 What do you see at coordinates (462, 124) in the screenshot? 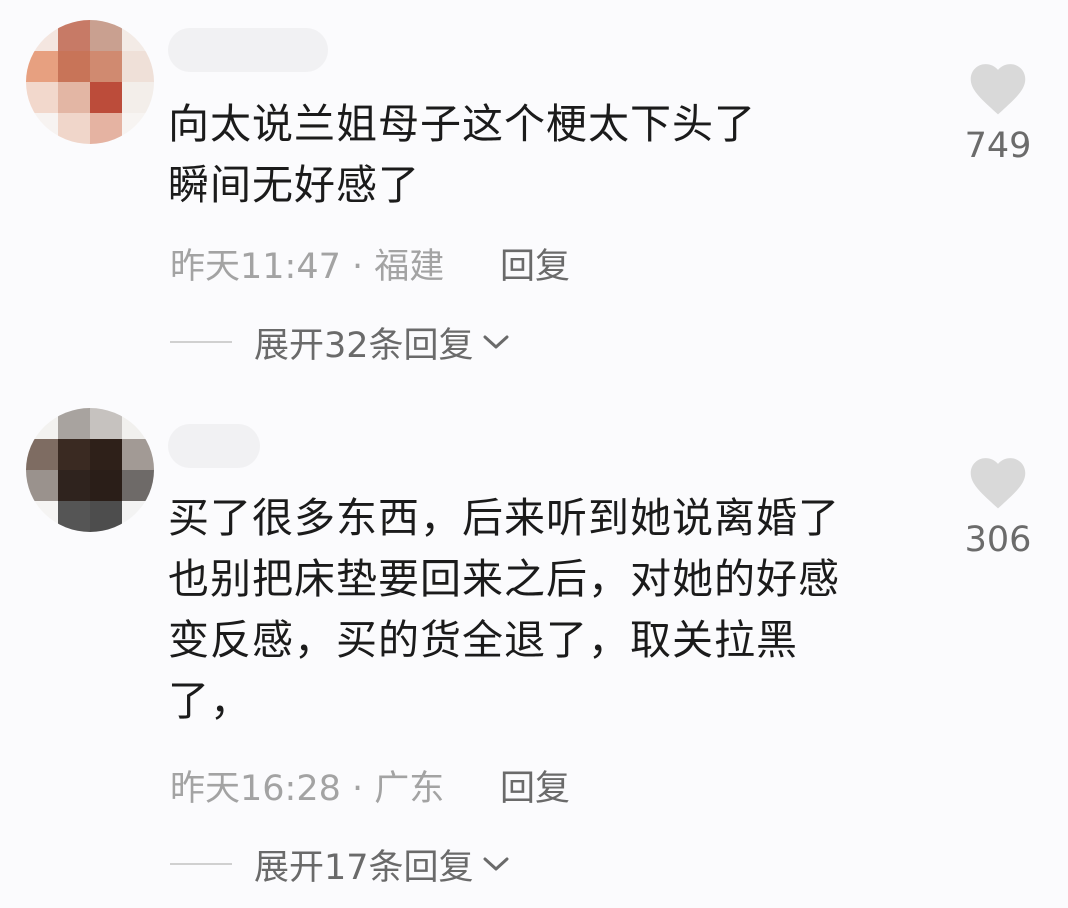
I see `comment-line: 向太说兰姐母子这个梗太下头了` at bounding box center [462, 124].